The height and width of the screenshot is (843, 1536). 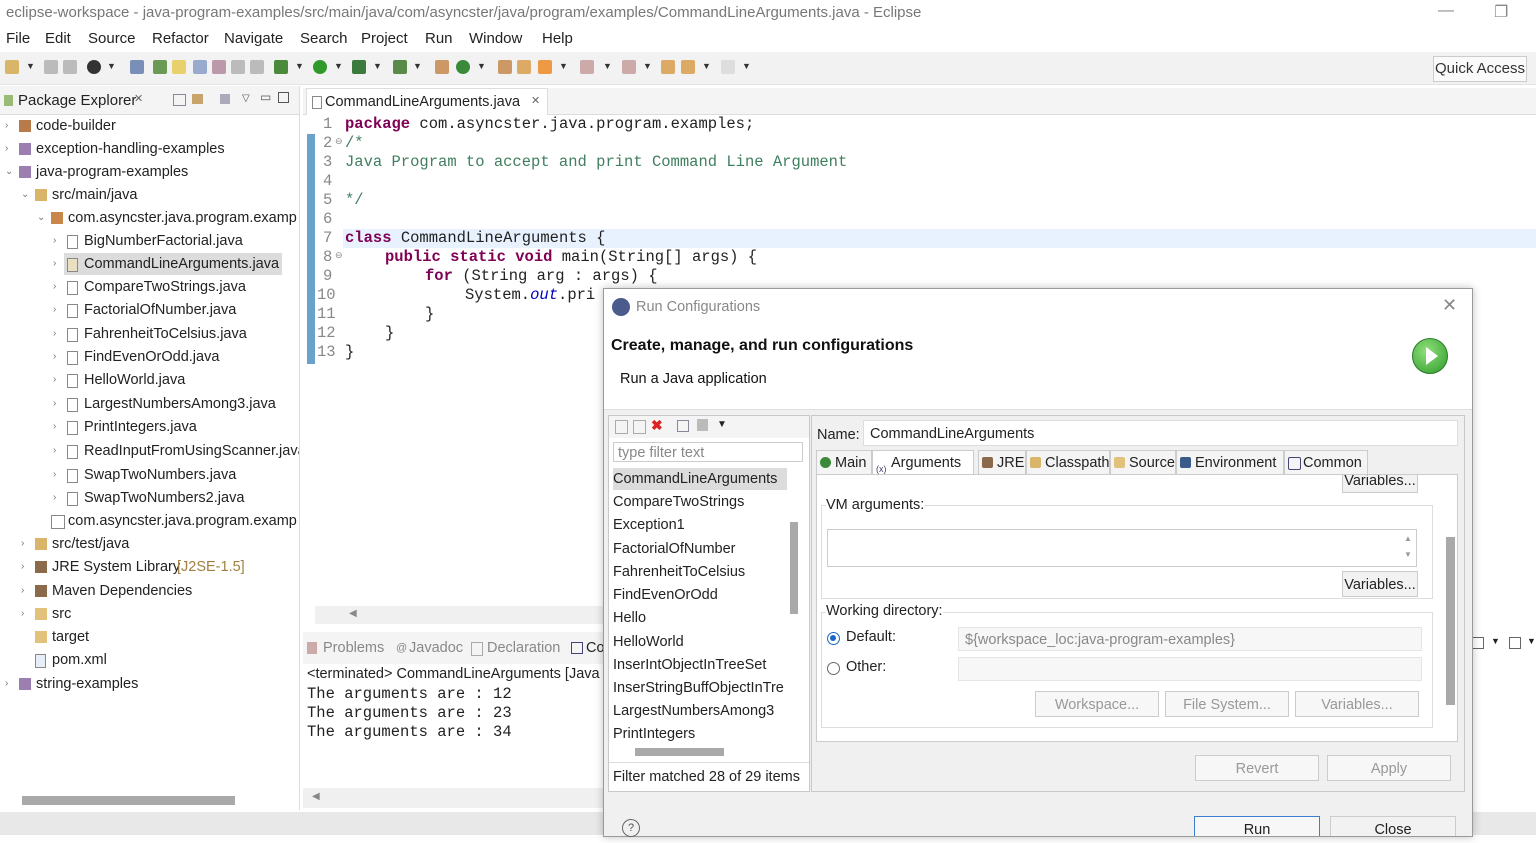 I want to click on code-line-8: public static void main(String[] args) {, so click(x=571, y=257).